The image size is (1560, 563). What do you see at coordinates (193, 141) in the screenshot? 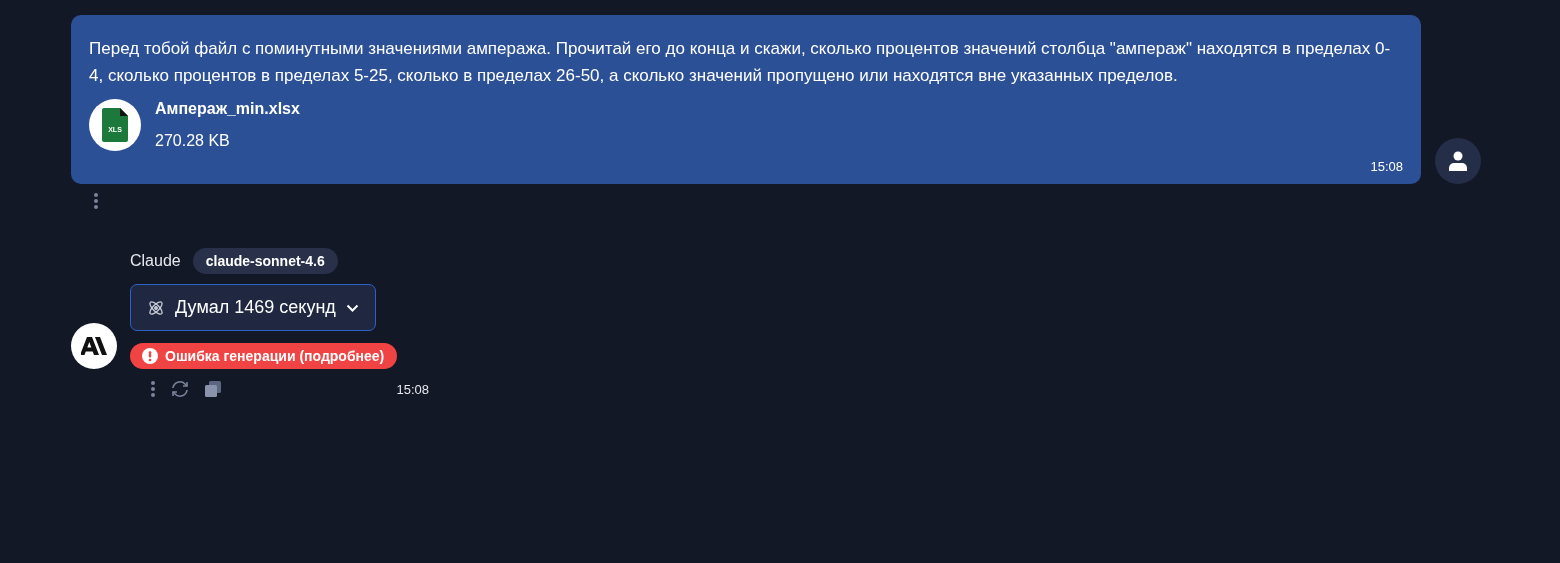
I see `file-size: 270.28 KB` at bounding box center [193, 141].